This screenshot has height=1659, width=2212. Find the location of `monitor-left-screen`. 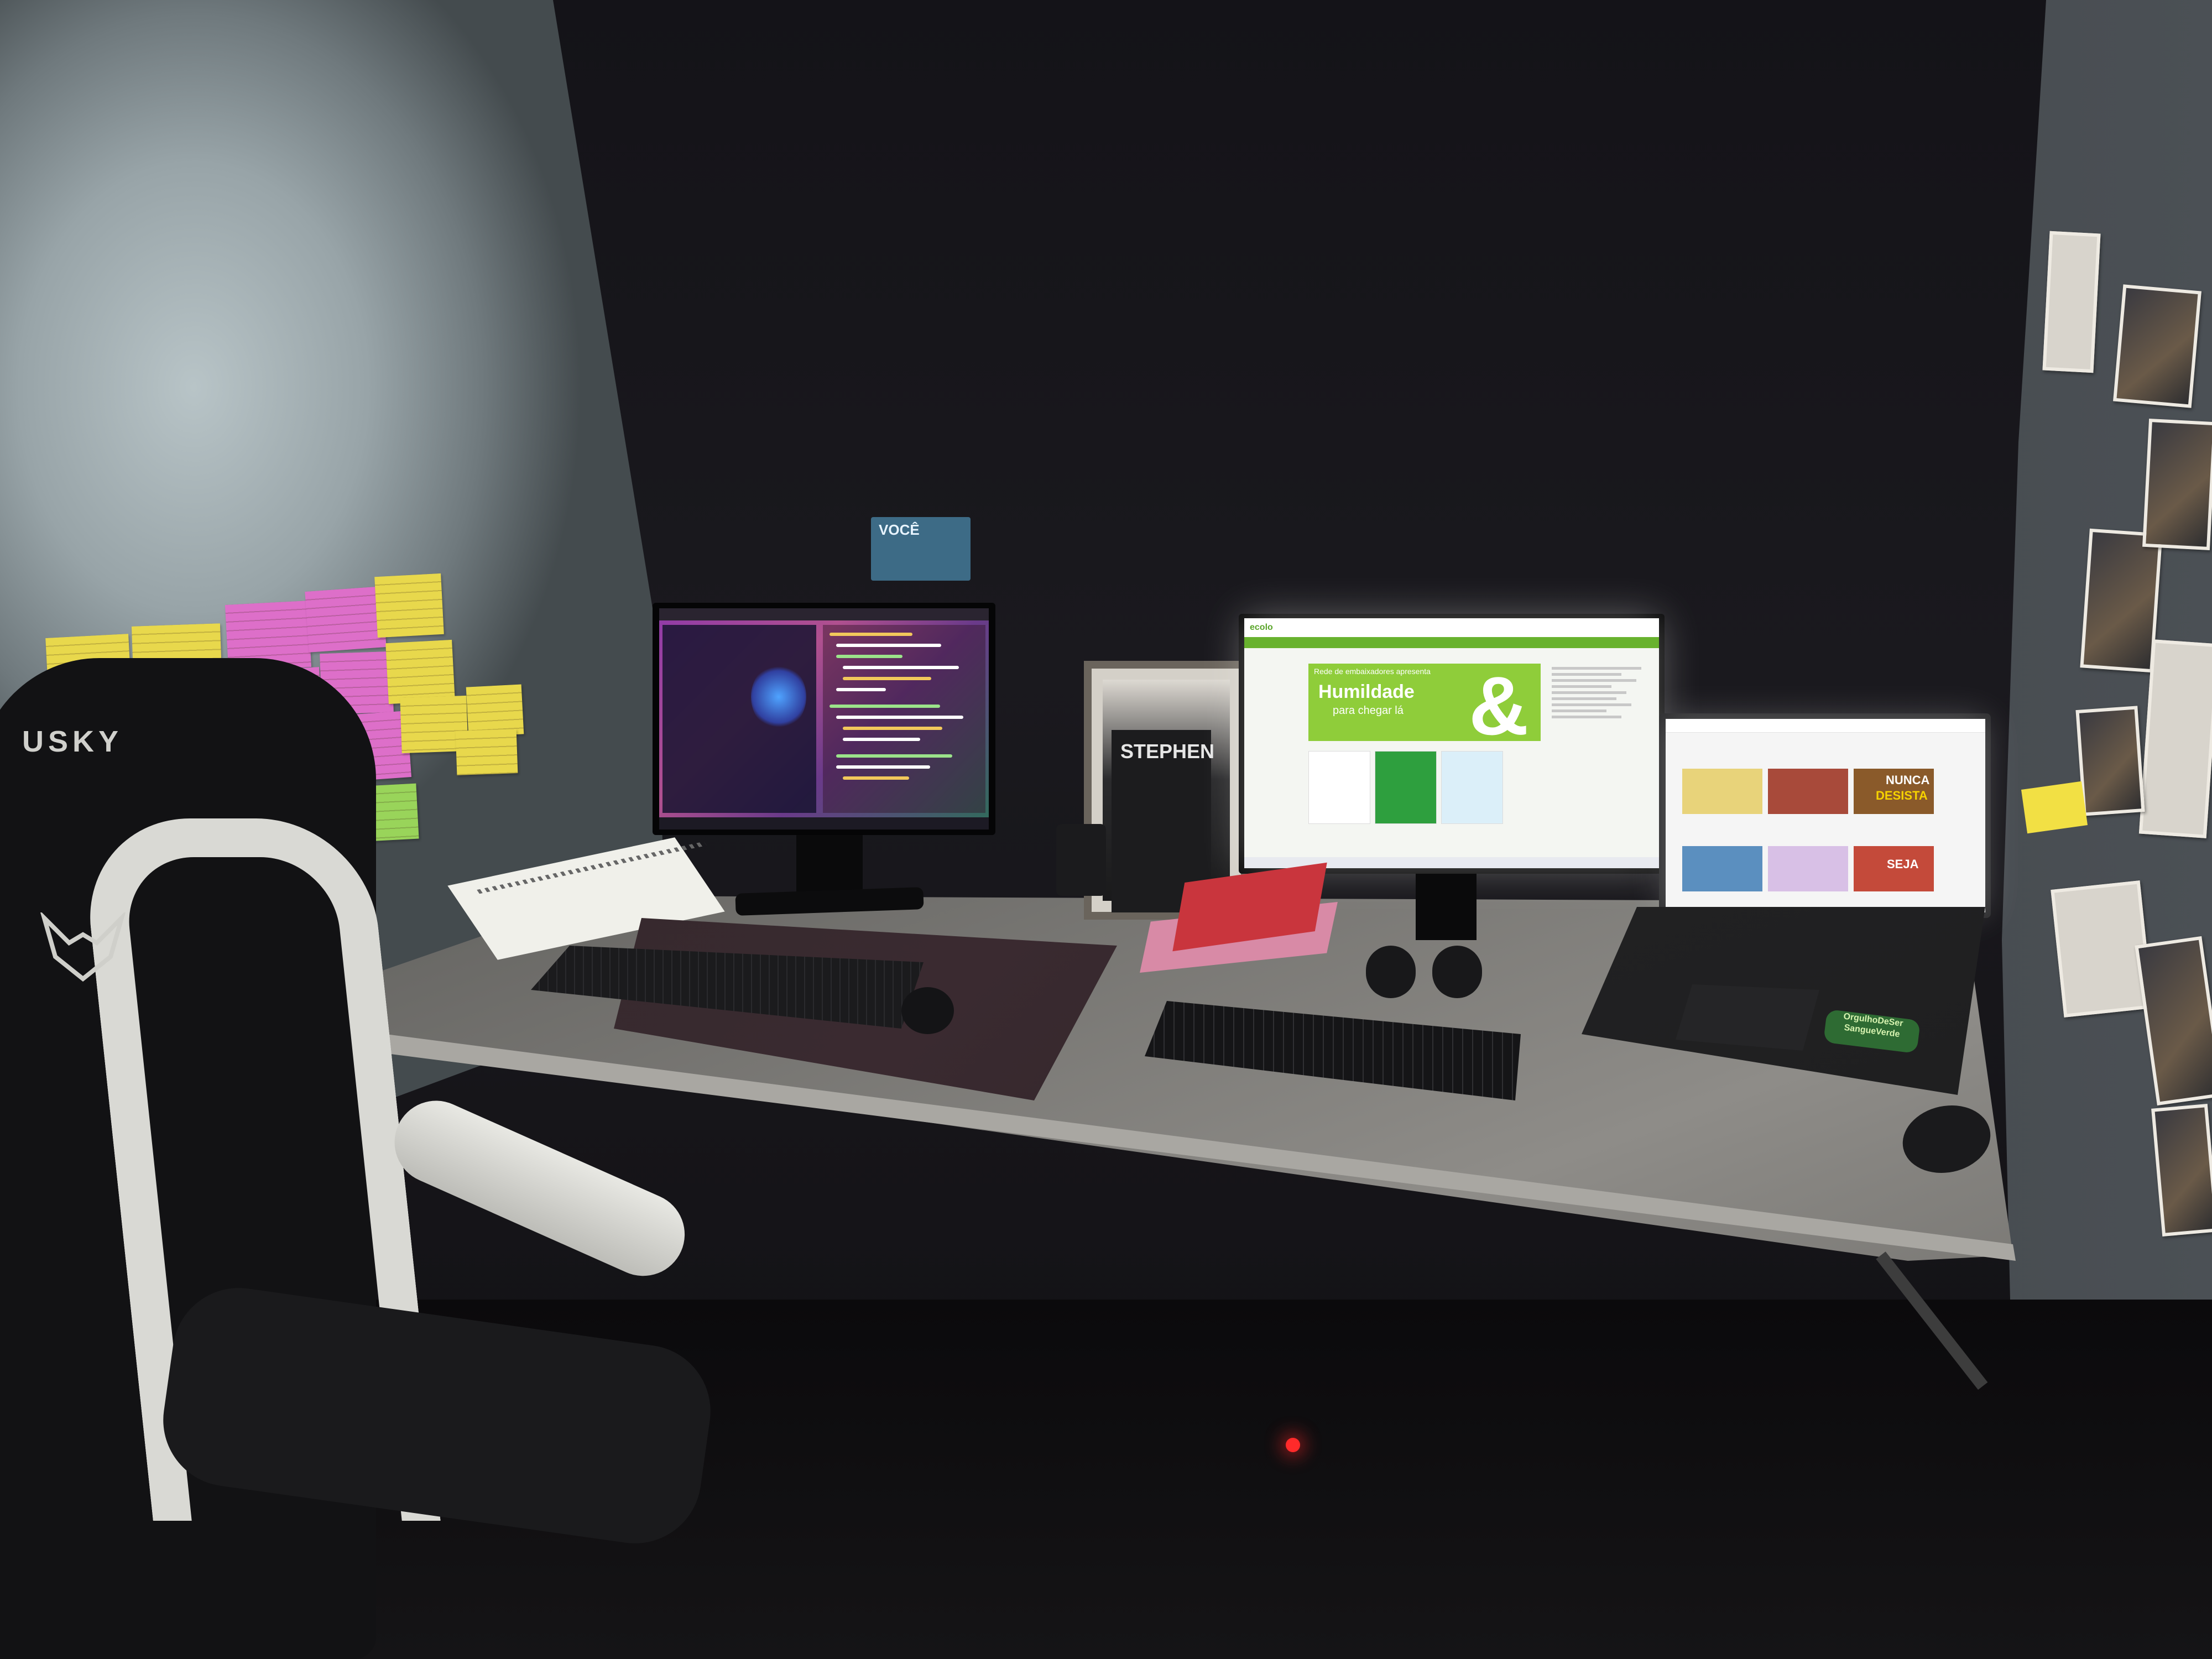

monitor-left-screen is located at coordinates (824, 719).